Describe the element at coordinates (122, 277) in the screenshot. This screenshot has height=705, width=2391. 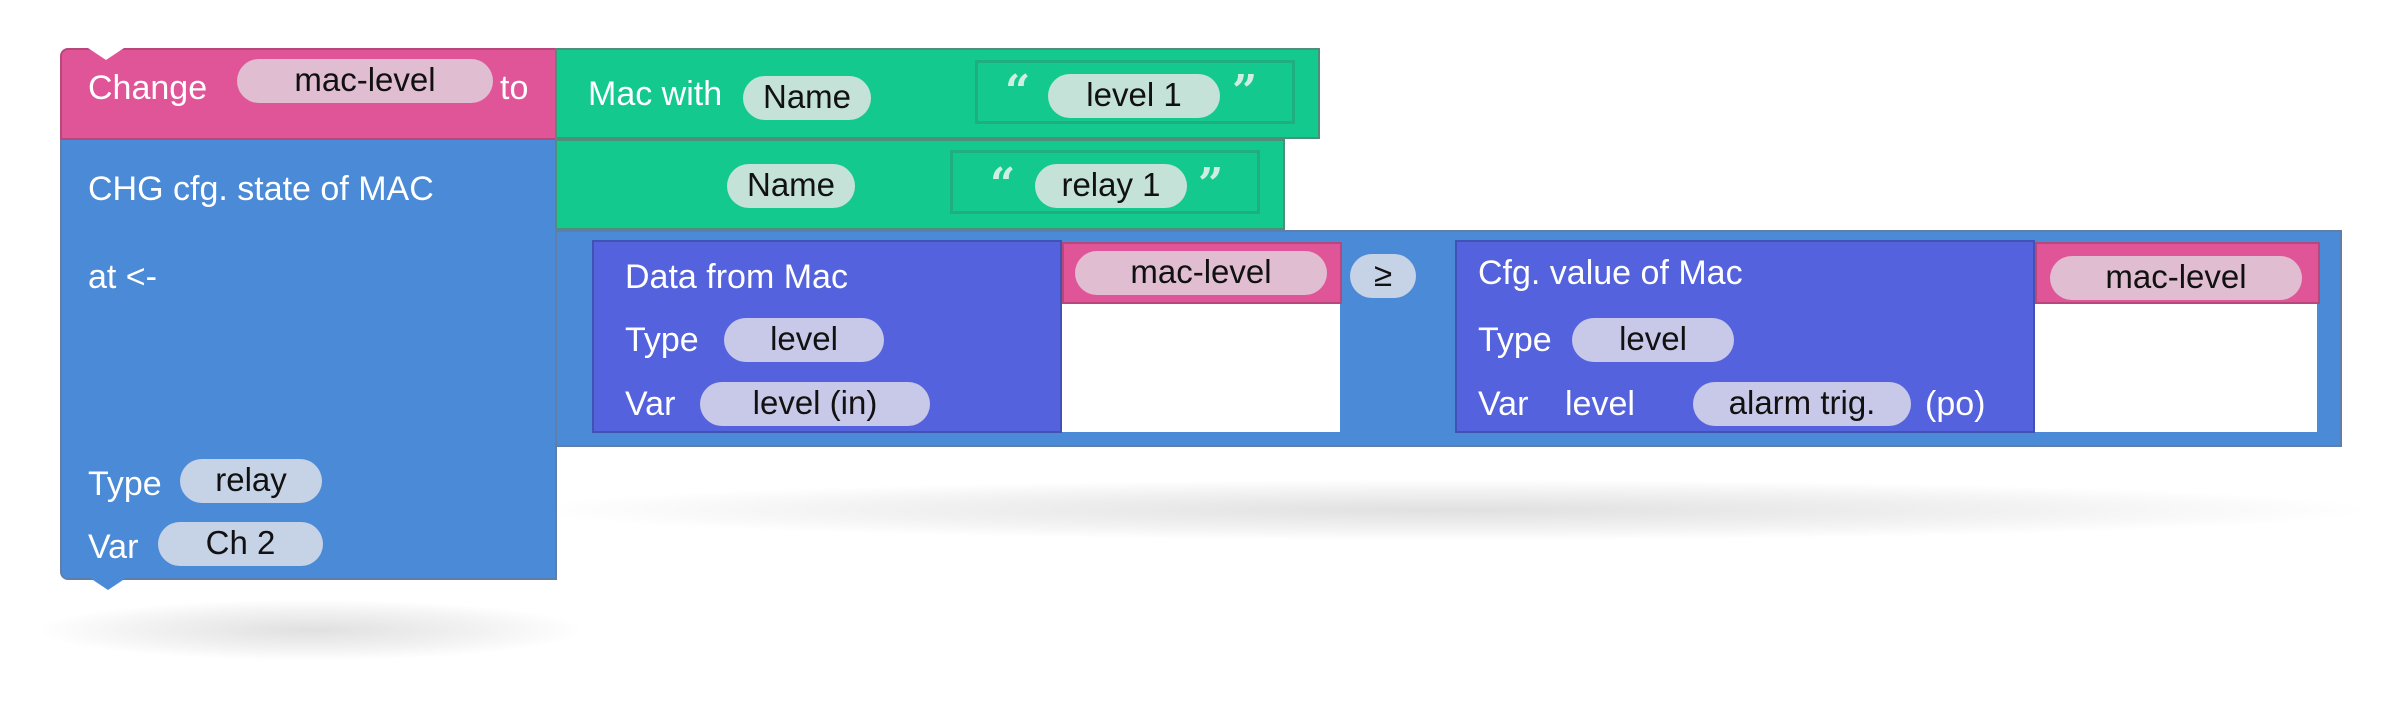
I see `at-label: at <-` at that location.